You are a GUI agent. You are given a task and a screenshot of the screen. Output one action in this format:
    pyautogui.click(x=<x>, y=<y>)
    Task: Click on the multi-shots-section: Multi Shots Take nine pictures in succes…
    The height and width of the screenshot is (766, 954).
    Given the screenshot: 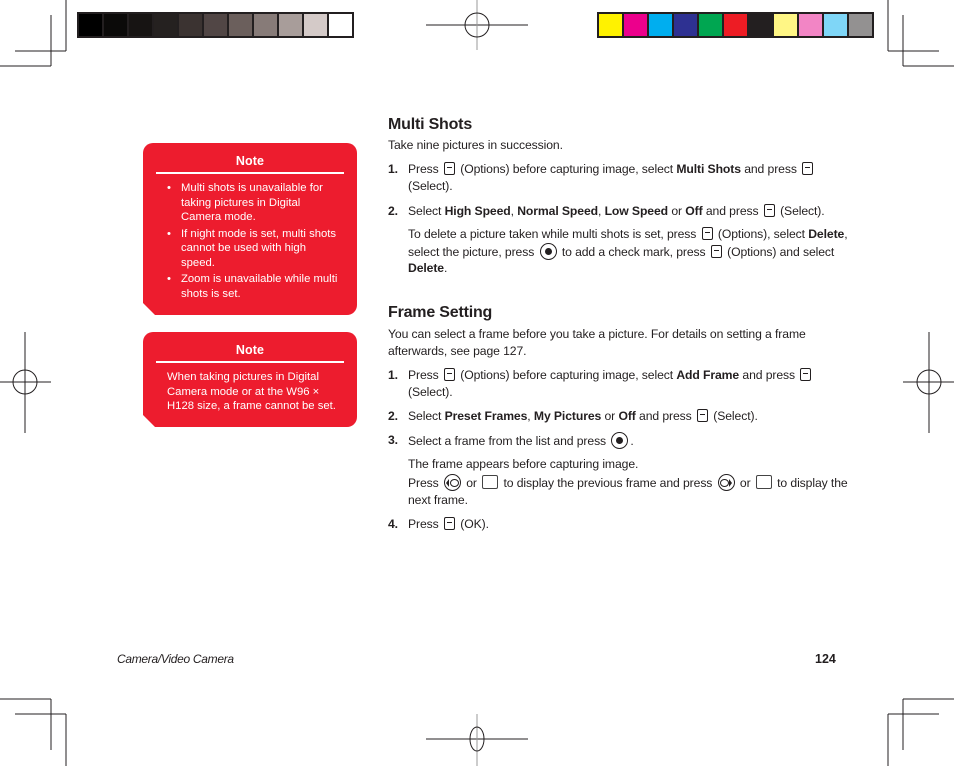 What is the action you would take?
    pyautogui.click(x=618, y=196)
    